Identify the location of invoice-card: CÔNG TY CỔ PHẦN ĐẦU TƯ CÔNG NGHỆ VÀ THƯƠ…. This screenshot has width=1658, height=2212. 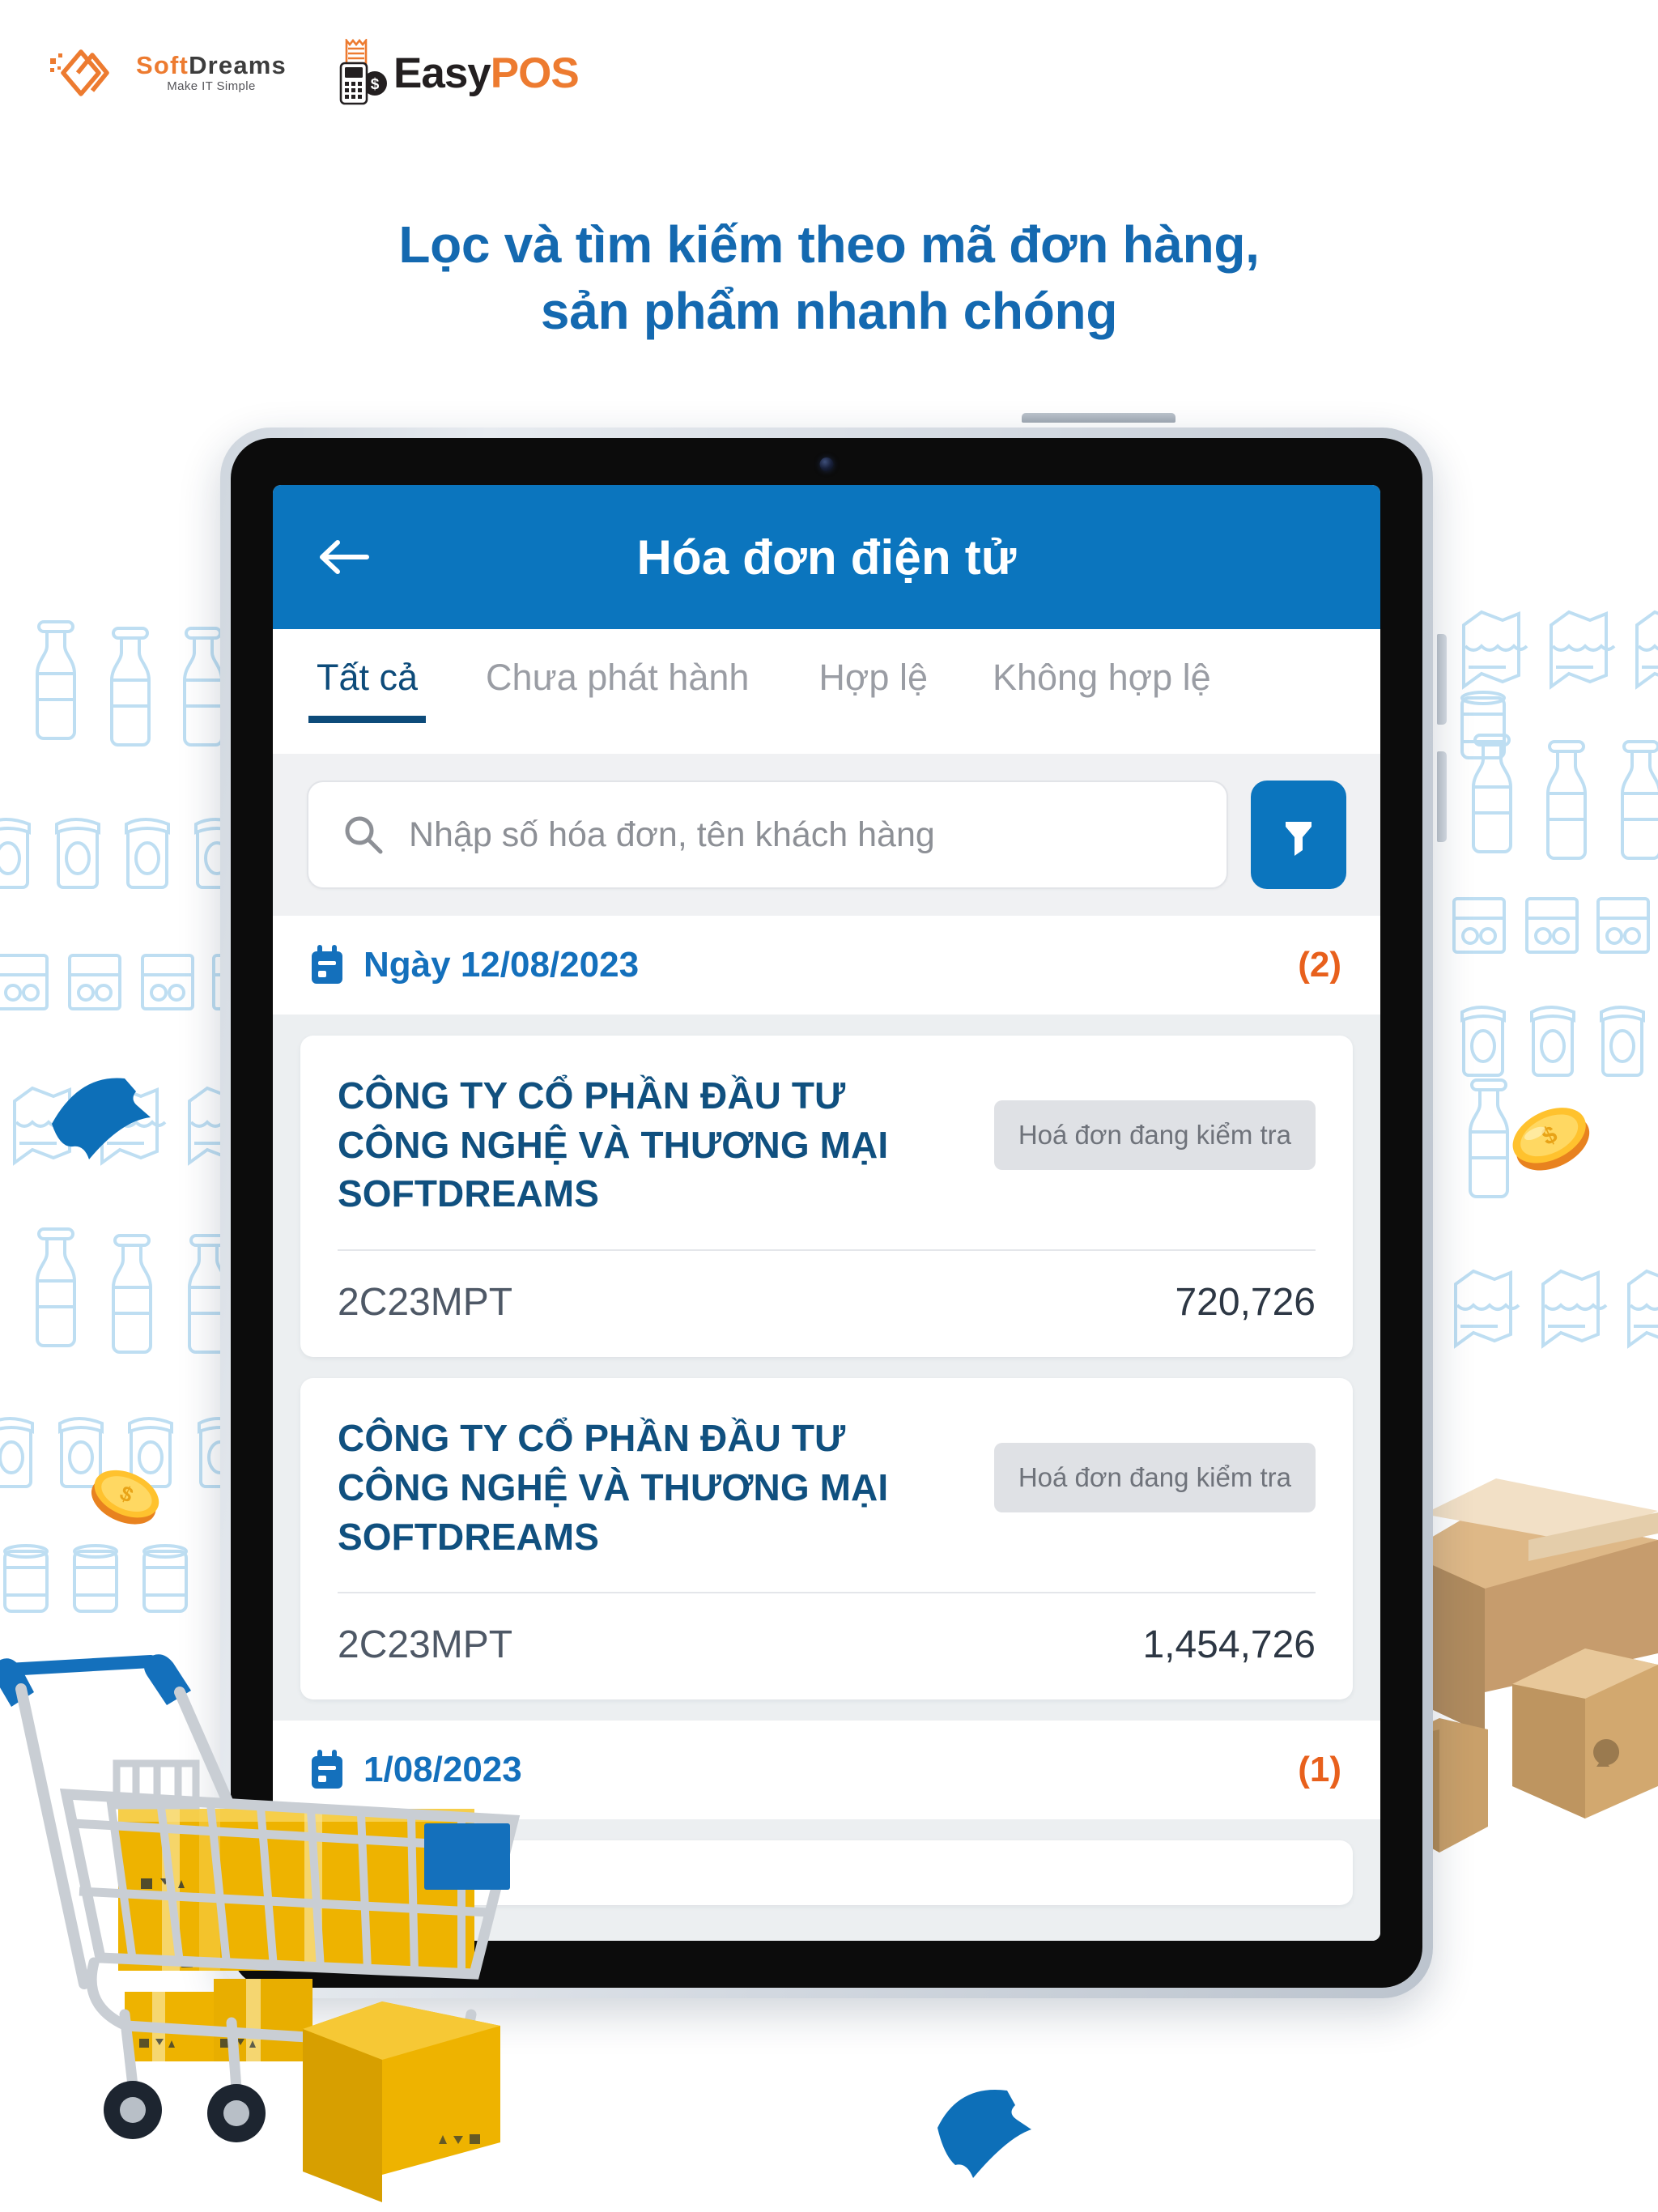
(826, 1197).